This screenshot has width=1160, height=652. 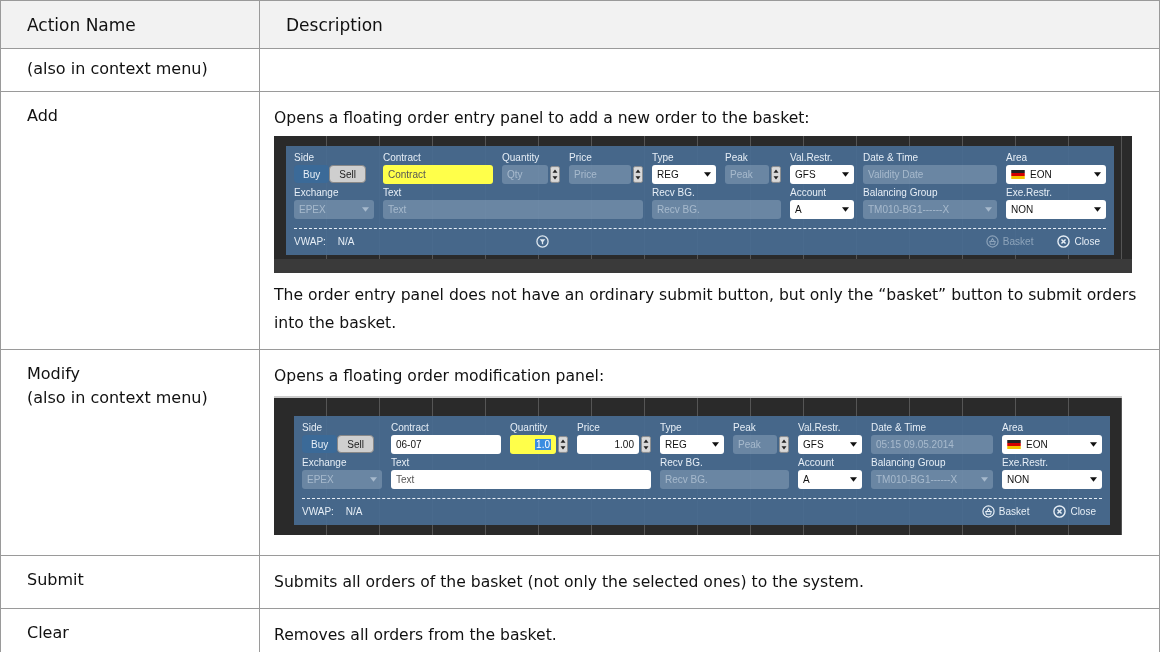 I want to click on column-header: Description, so click(x=709, y=24).